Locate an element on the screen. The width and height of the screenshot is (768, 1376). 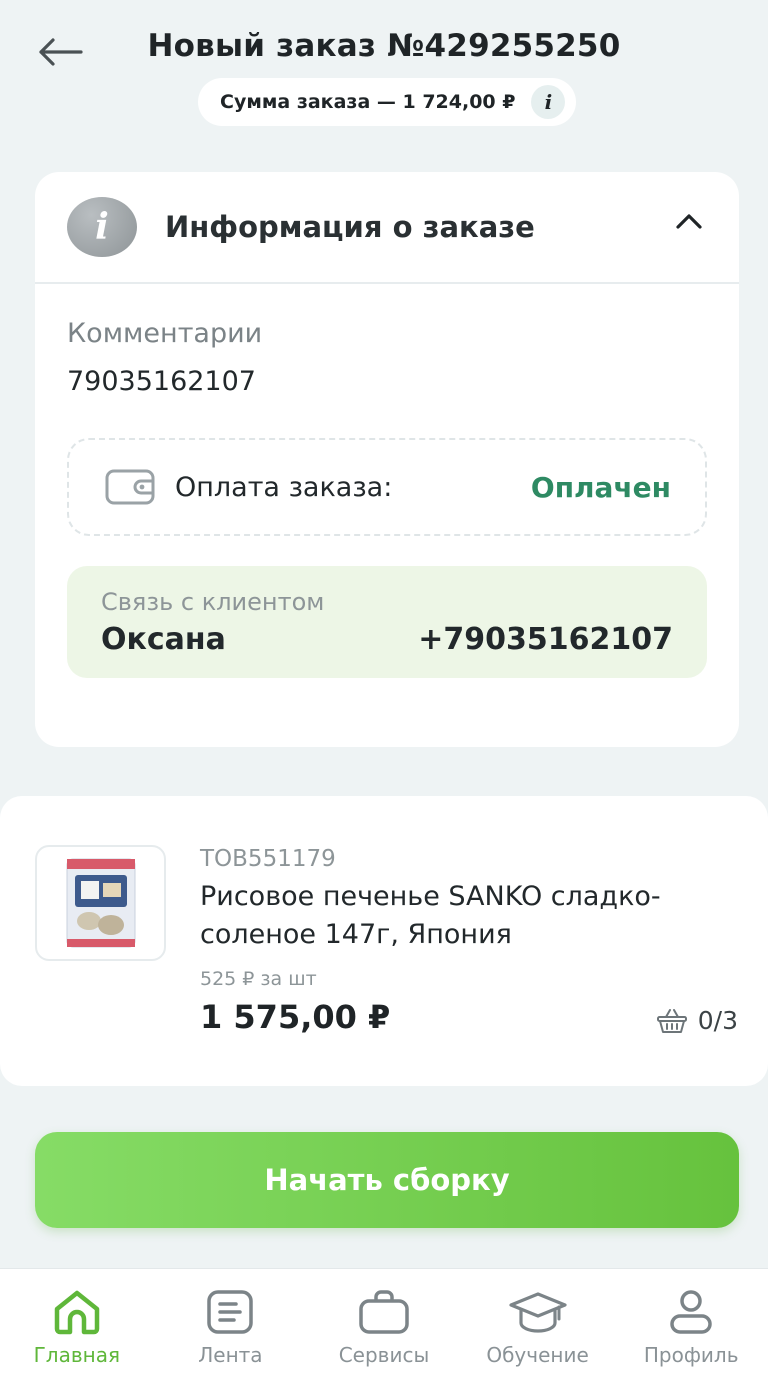
nav-label-learning: Обучение is located at coordinates (537, 1355).